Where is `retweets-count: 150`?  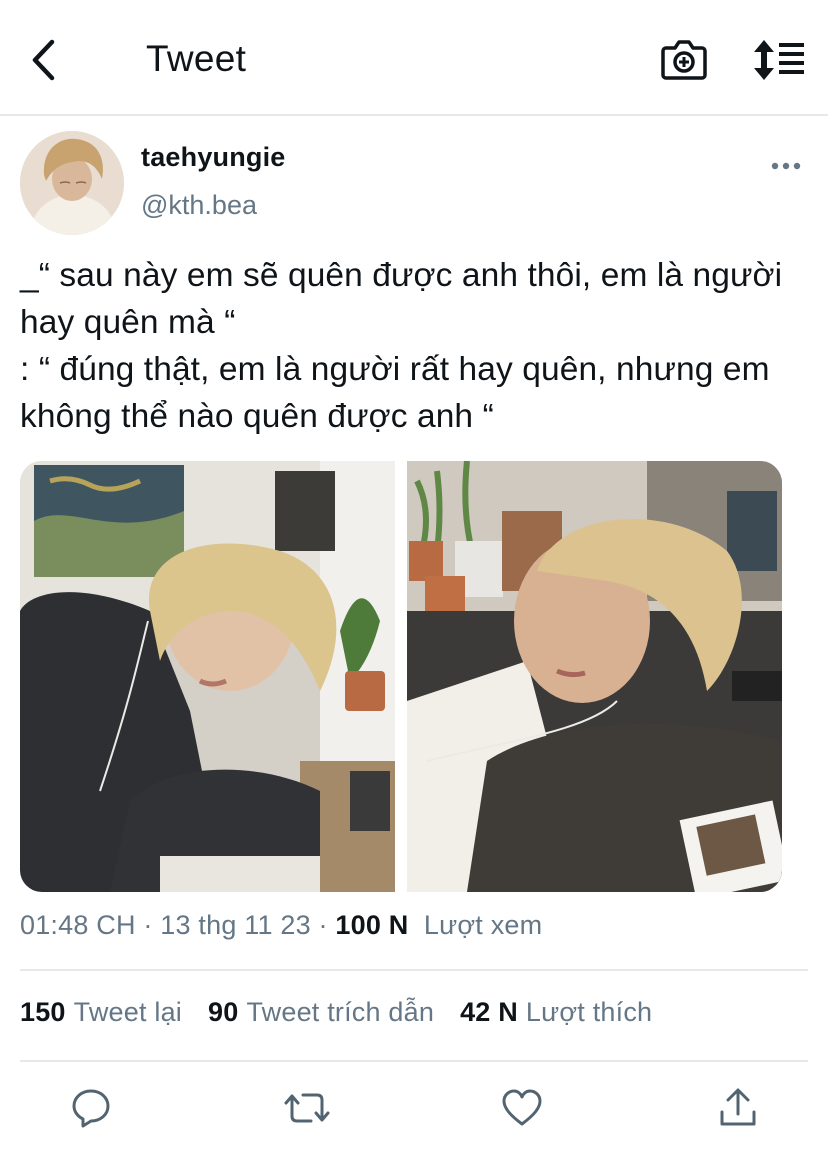 retweets-count: 150 is located at coordinates (43, 1012).